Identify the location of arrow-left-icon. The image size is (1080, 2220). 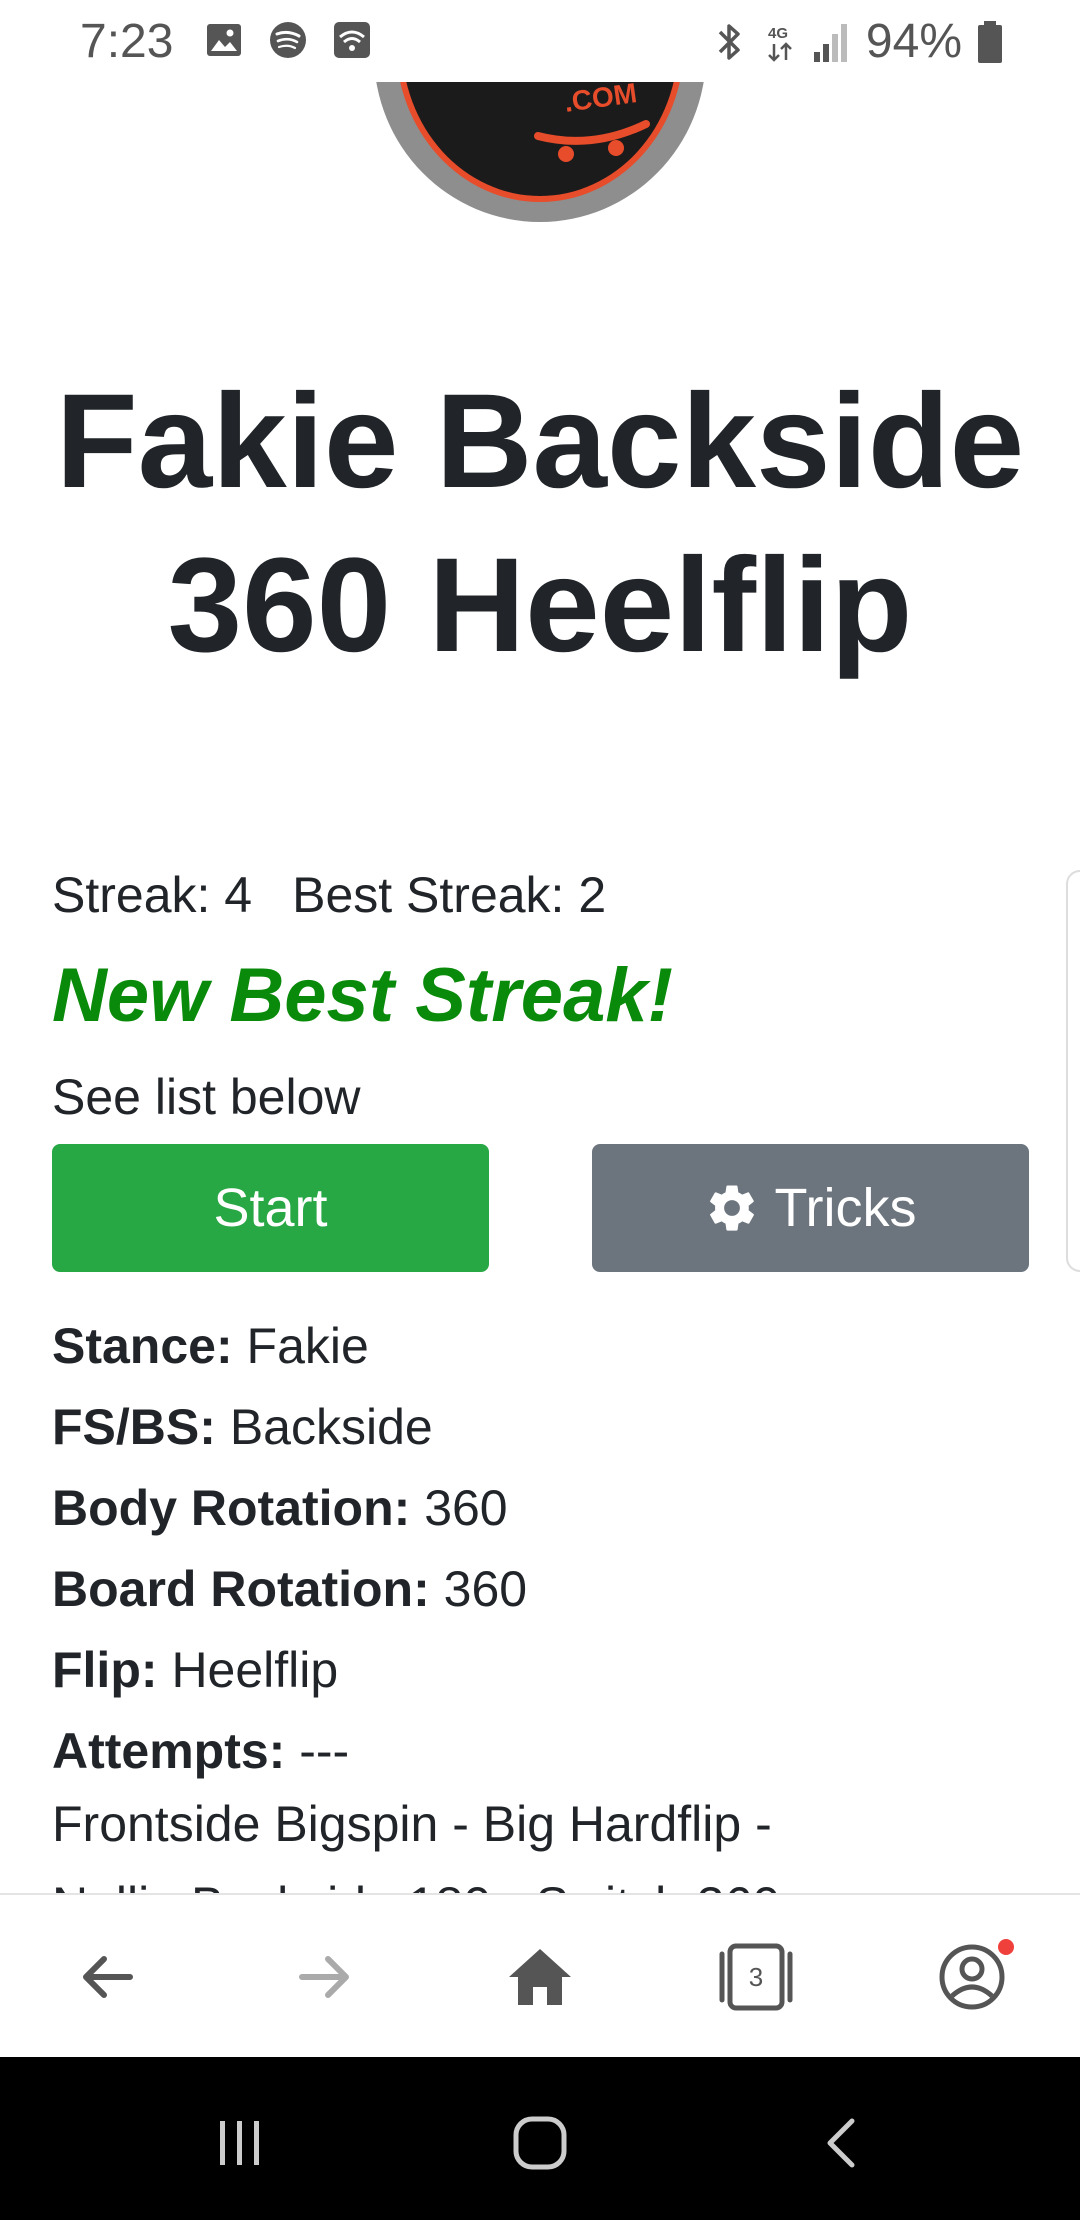
(108, 1977).